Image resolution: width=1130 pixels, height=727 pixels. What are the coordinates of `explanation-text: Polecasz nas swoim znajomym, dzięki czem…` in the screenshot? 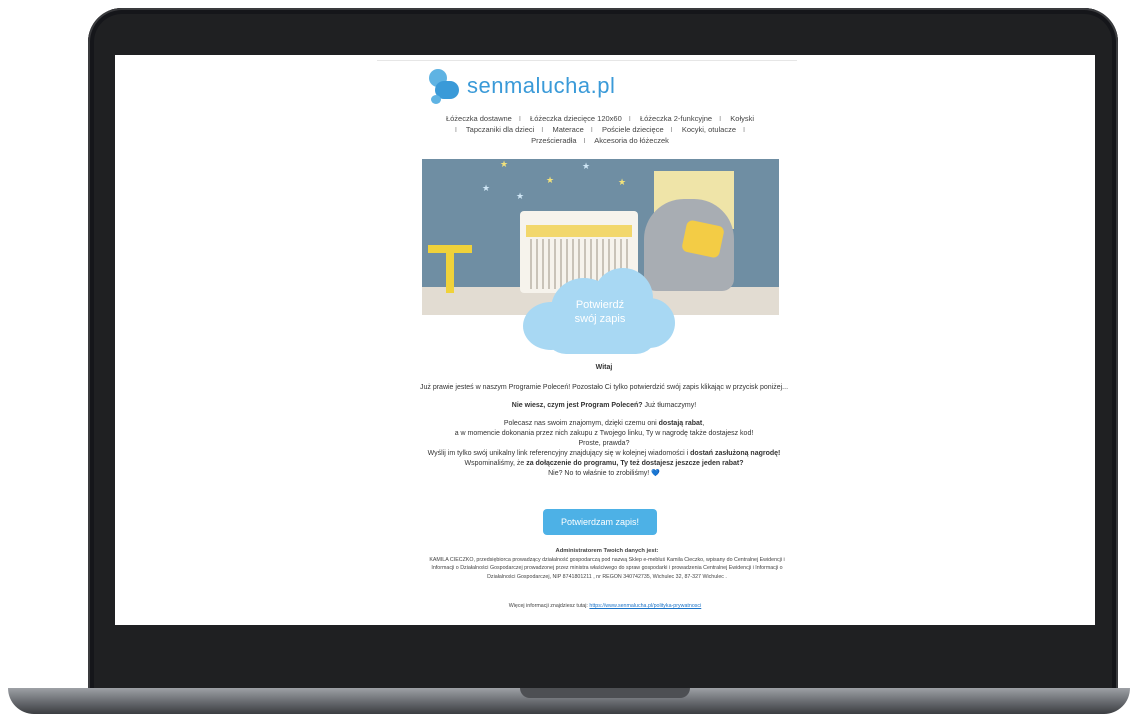 It's located at (604, 448).